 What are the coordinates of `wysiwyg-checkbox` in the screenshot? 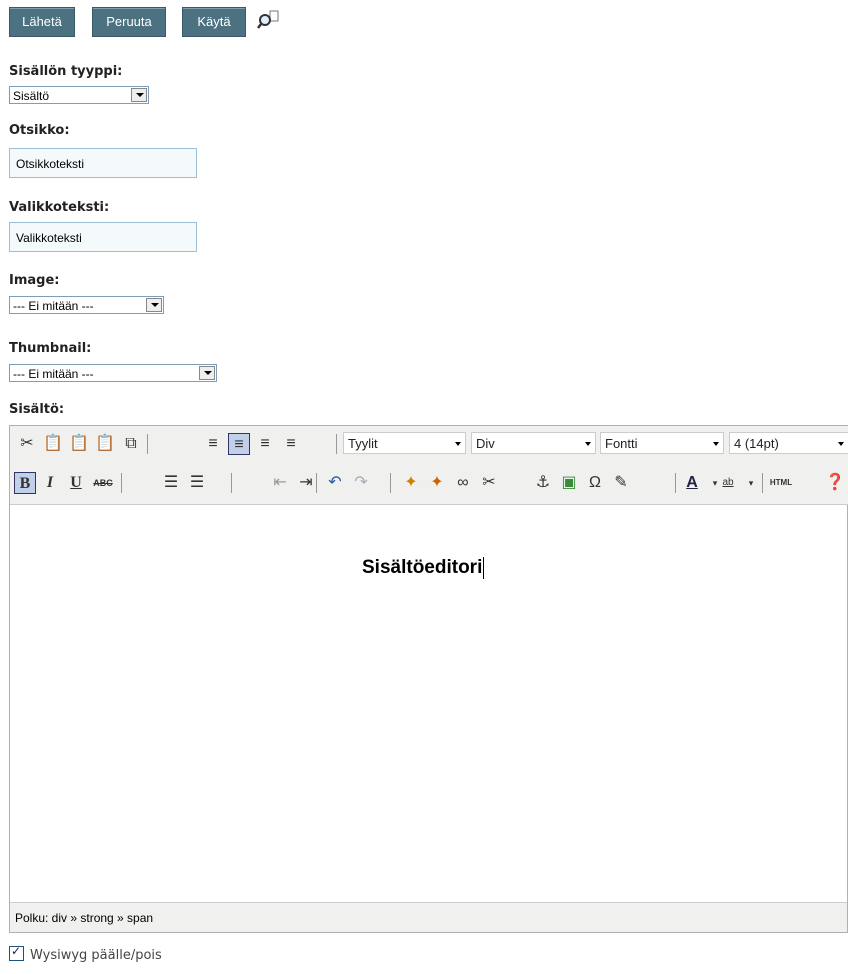 It's located at (16, 952).